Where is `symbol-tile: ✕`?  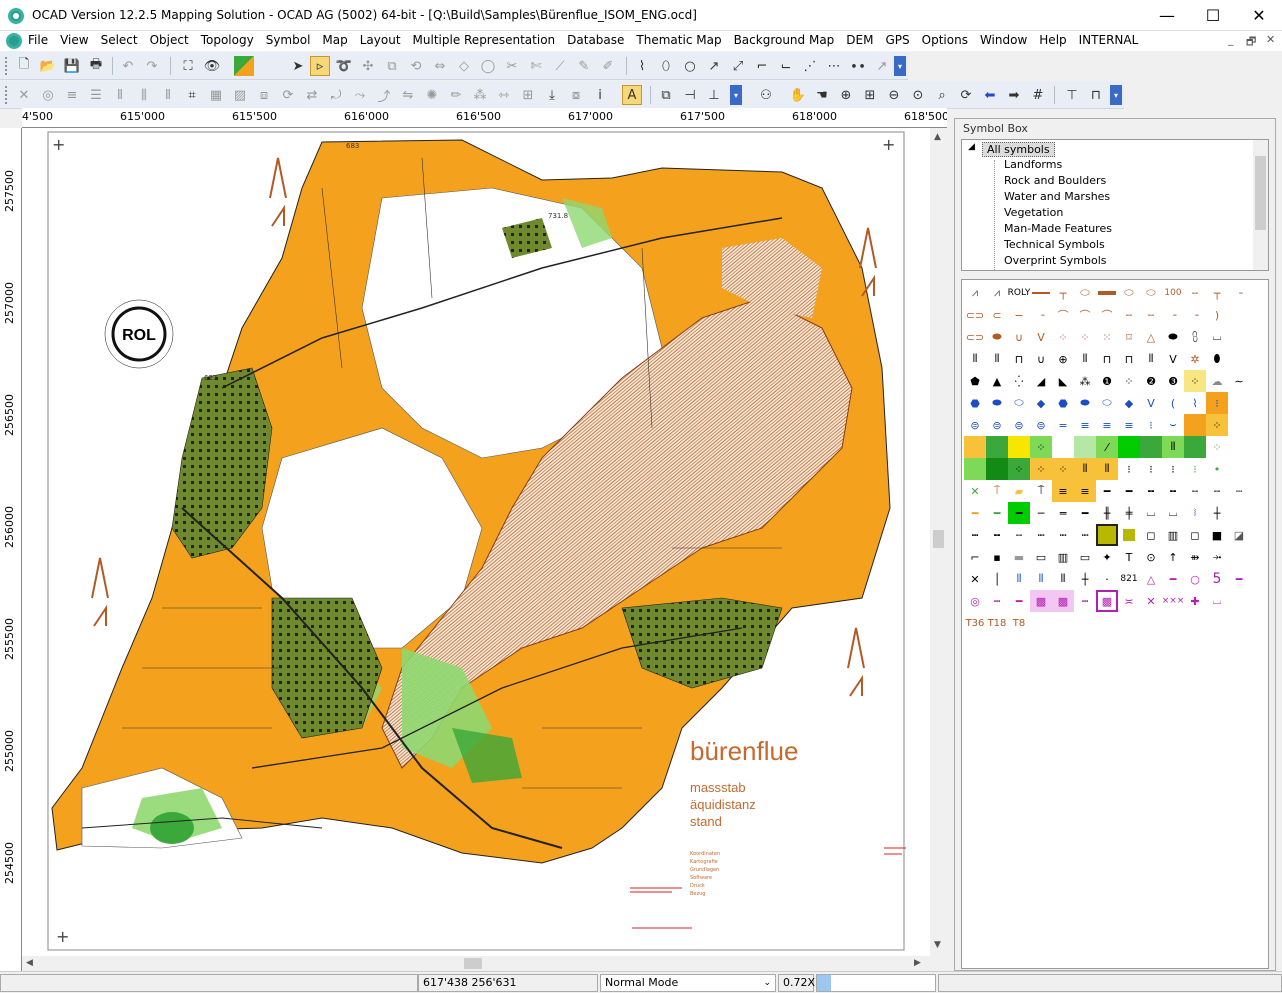 symbol-tile: ✕ is located at coordinates (1151, 601).